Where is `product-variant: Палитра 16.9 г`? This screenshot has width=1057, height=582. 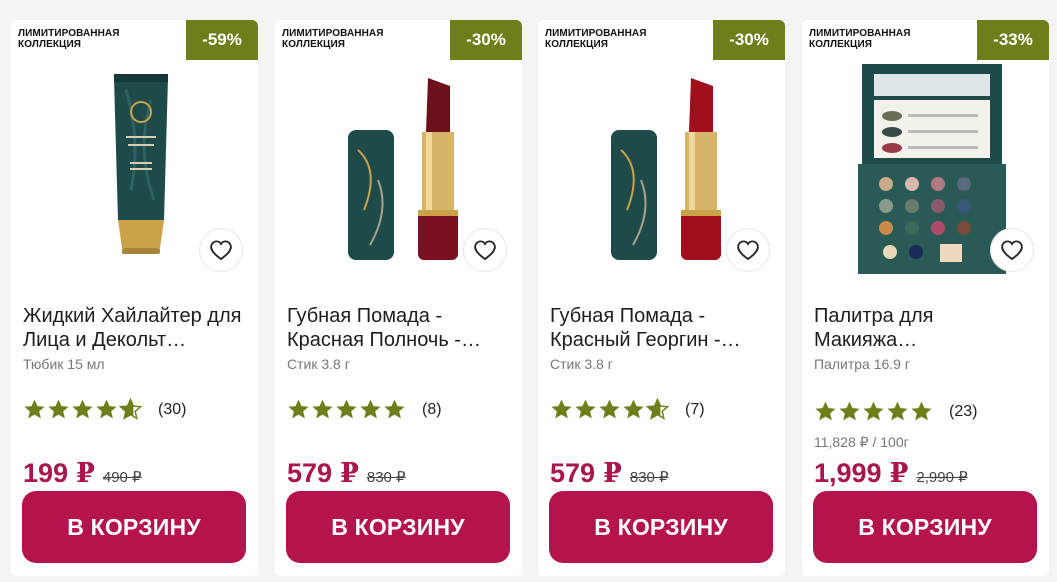
product-variant: Палитра 16.9 г is located at coordinates (862, 364).